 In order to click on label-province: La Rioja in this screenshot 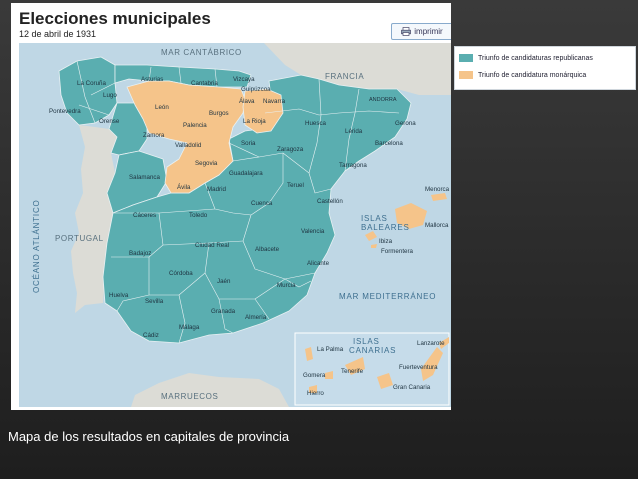, I will do `click(254, 121)`.